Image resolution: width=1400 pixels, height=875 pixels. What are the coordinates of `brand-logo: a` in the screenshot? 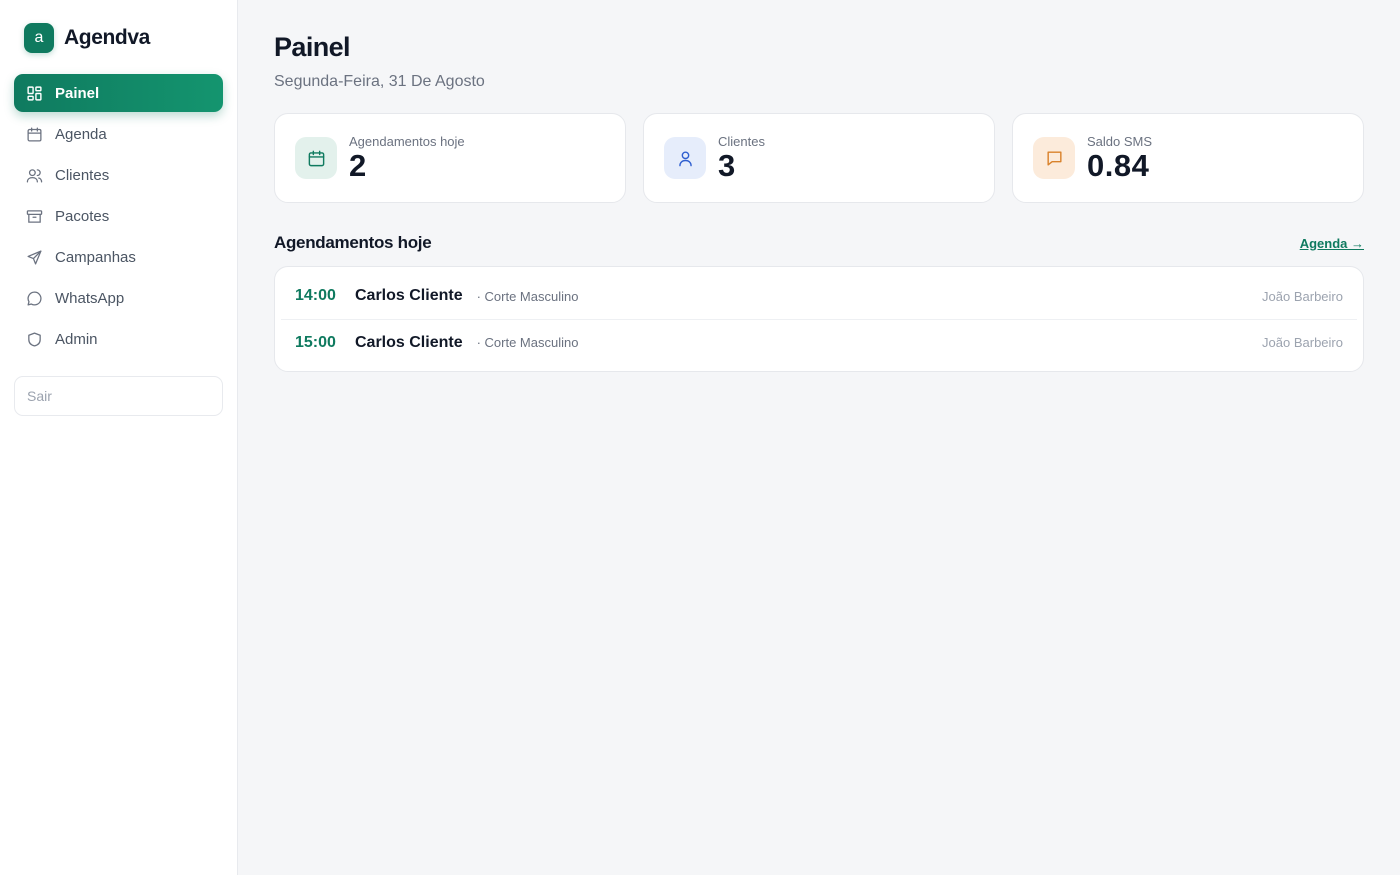 It's located at (39, 38).